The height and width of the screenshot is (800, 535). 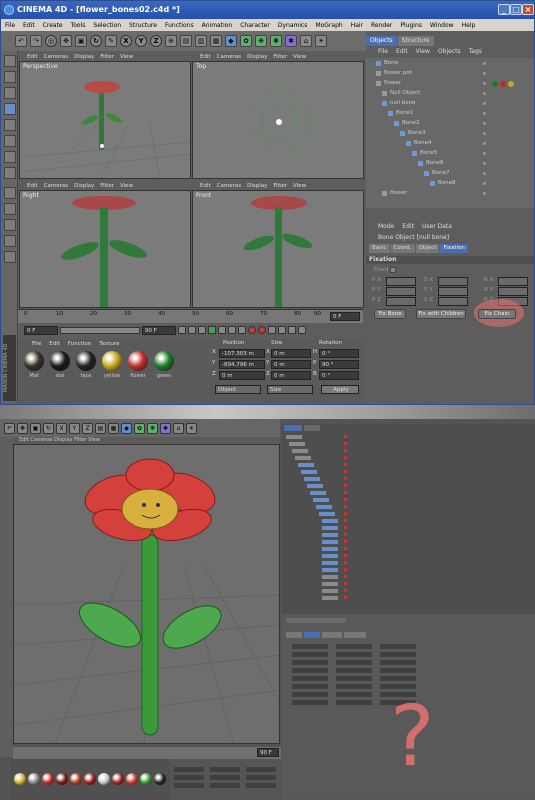 What do you see at coordinates (442, 25) in the screenshot?
I see `menu-window: Window` at bounding box center [442, 25].